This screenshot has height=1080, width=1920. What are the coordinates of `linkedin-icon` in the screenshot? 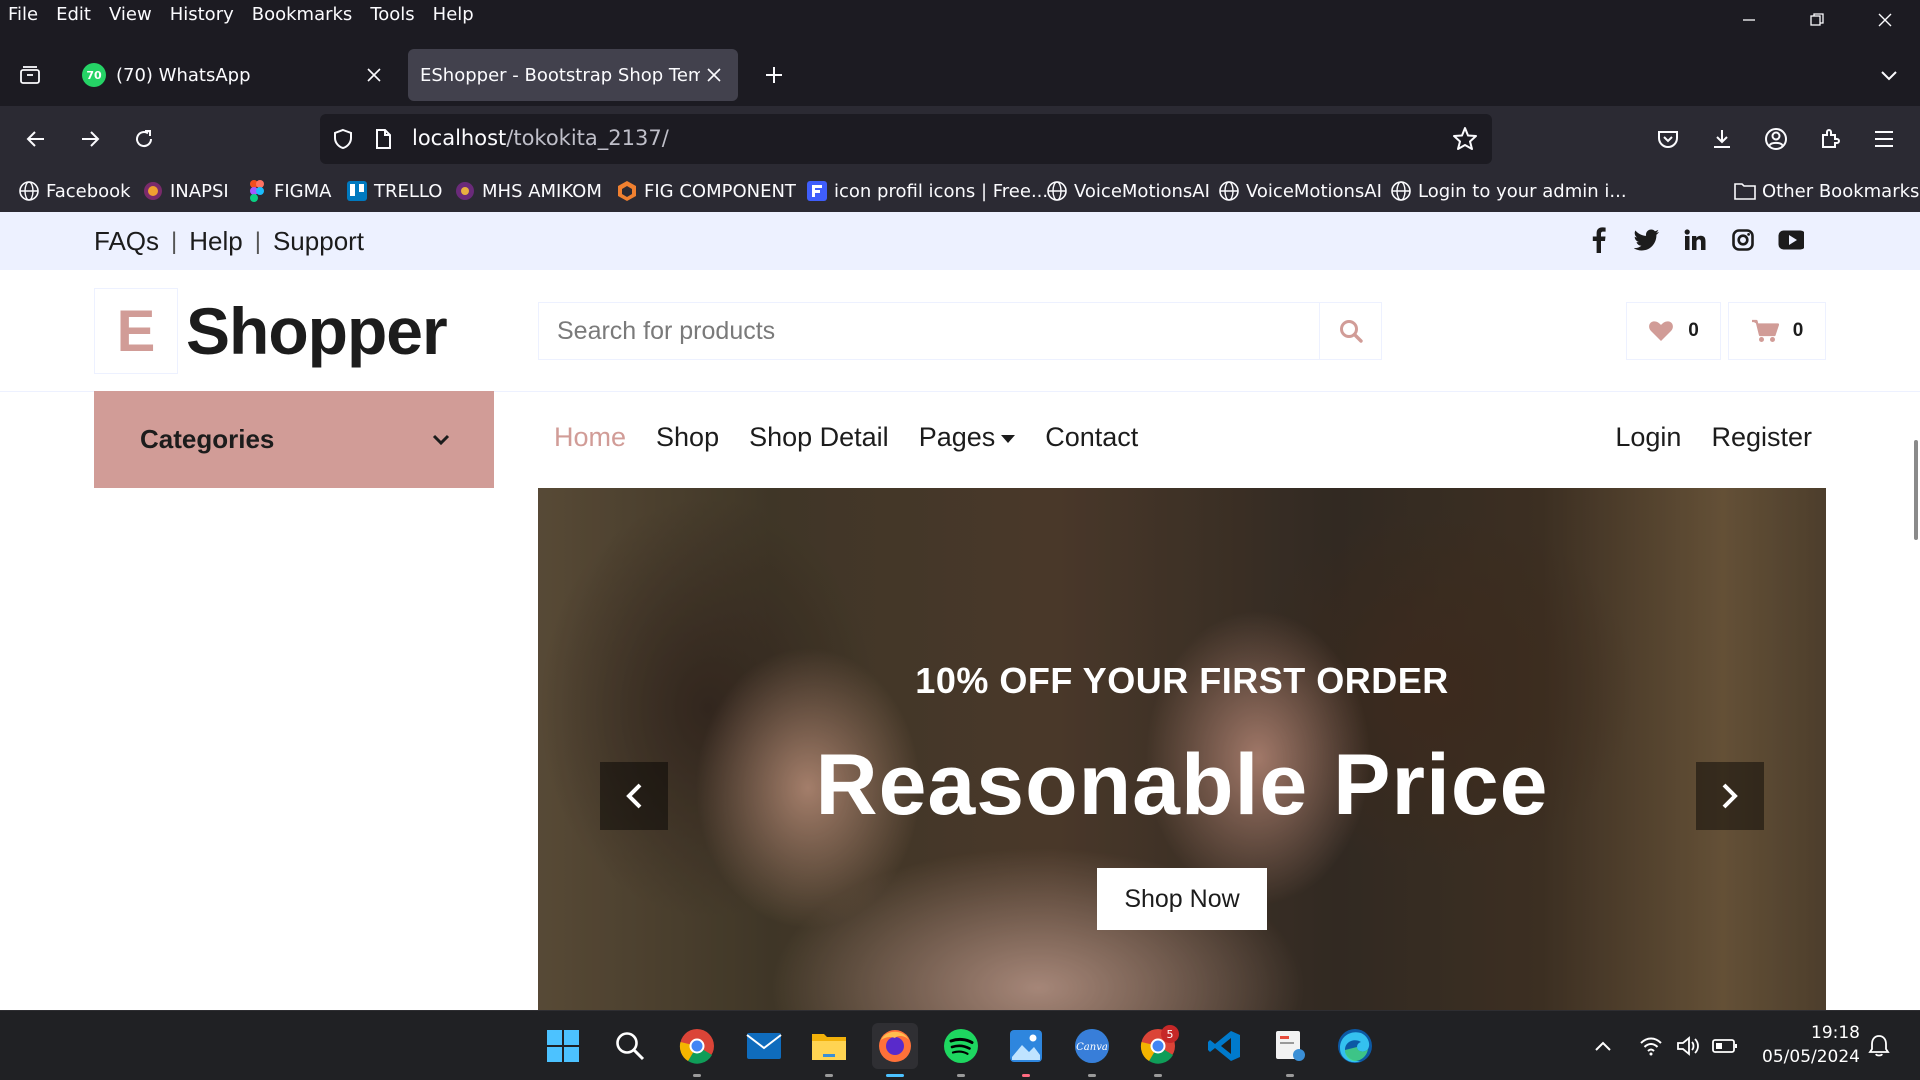 It's located at (1695, 240).